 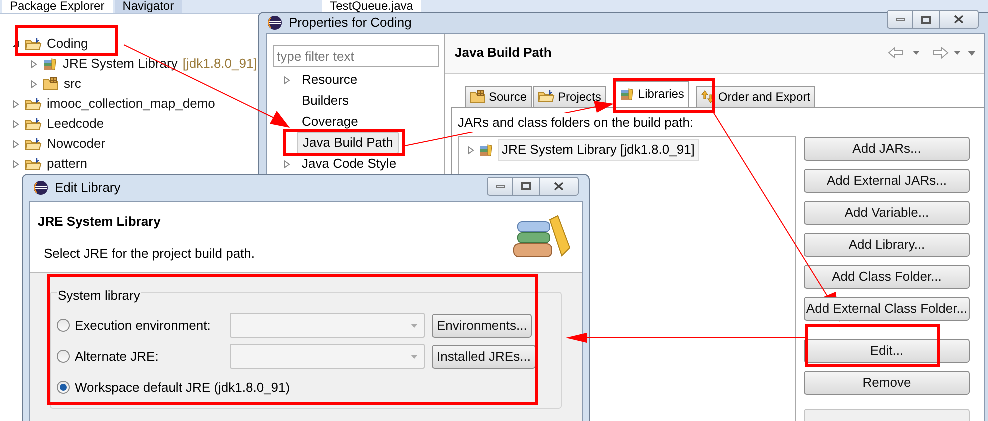 I want to click on tab: Order and Export, so click(x=756, y=96).